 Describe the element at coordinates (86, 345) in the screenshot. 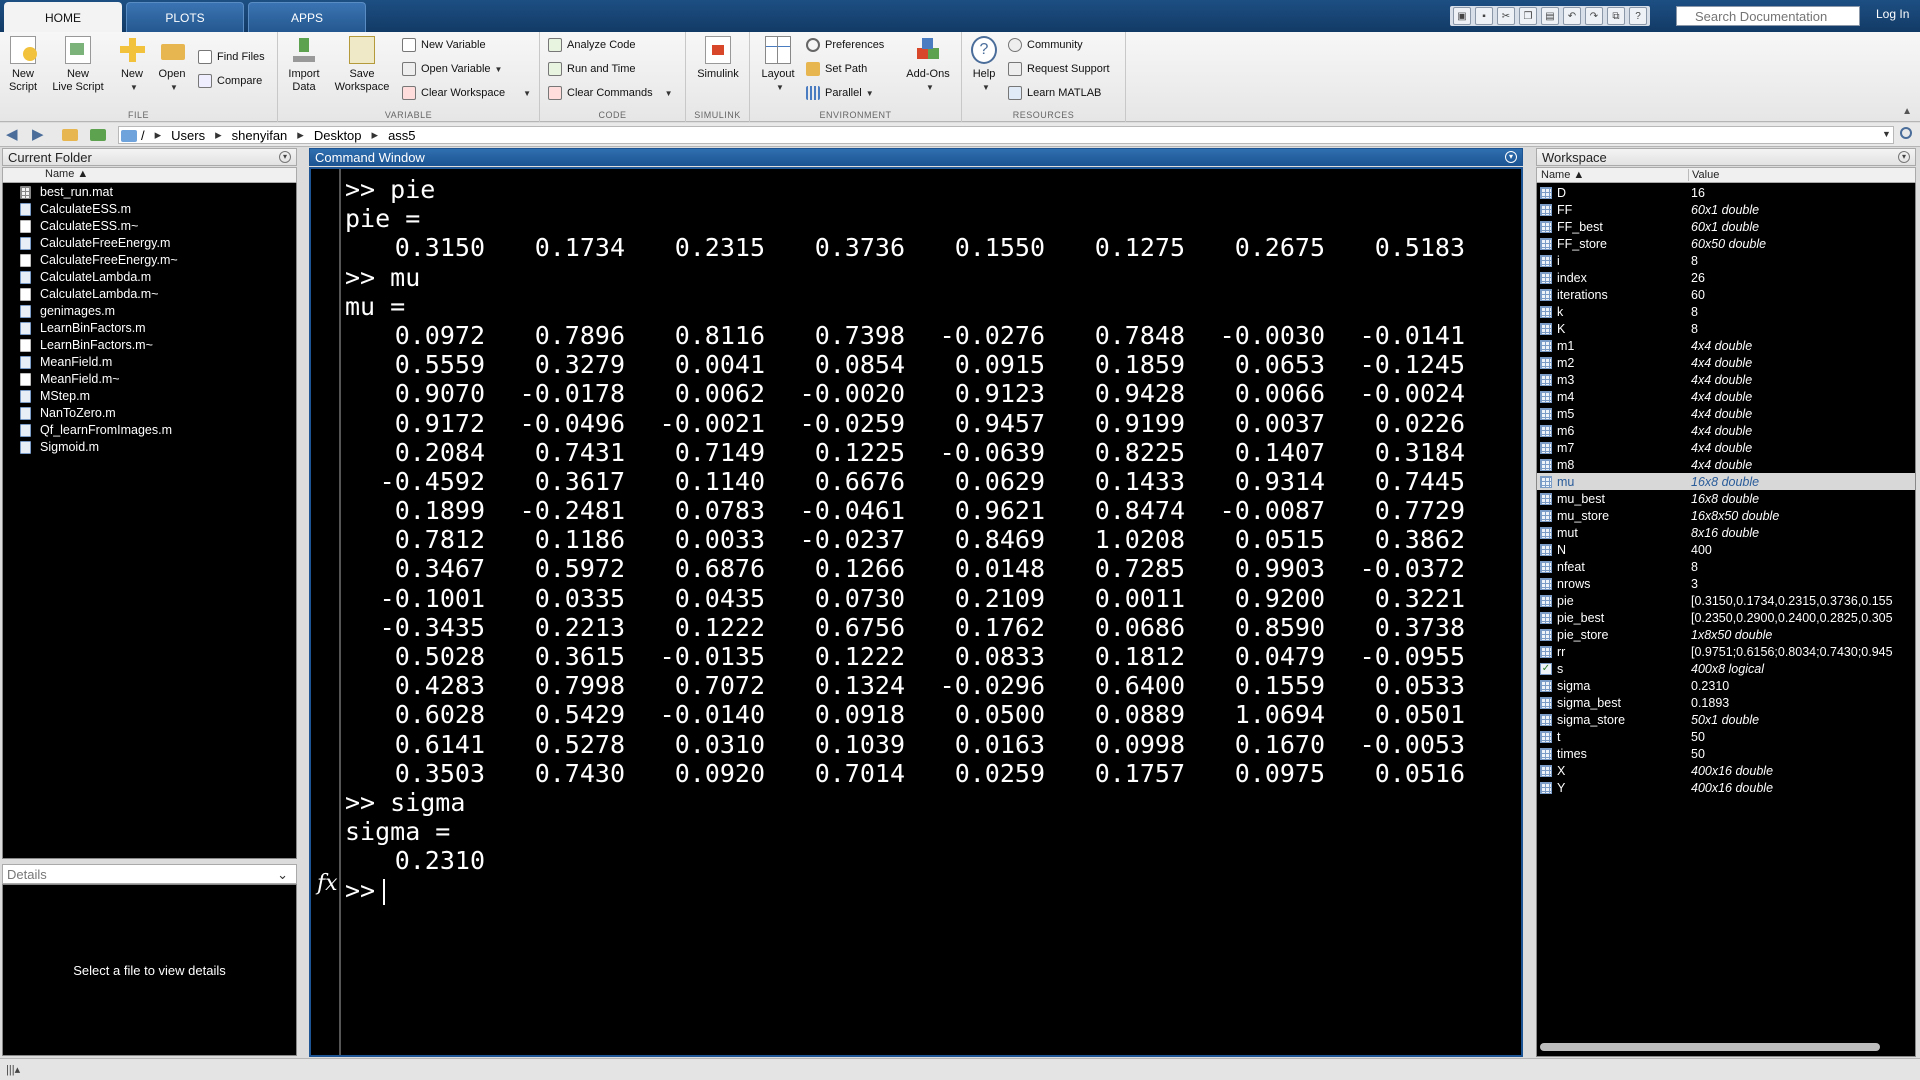

I see `file-list-item: LearnBinFactors.m~` at that location.